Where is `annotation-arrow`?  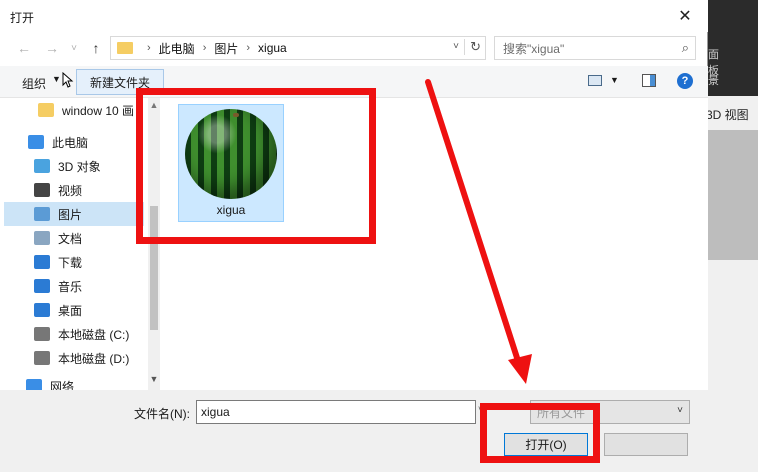 annotation-arrow is located at coordinates (478, 231).